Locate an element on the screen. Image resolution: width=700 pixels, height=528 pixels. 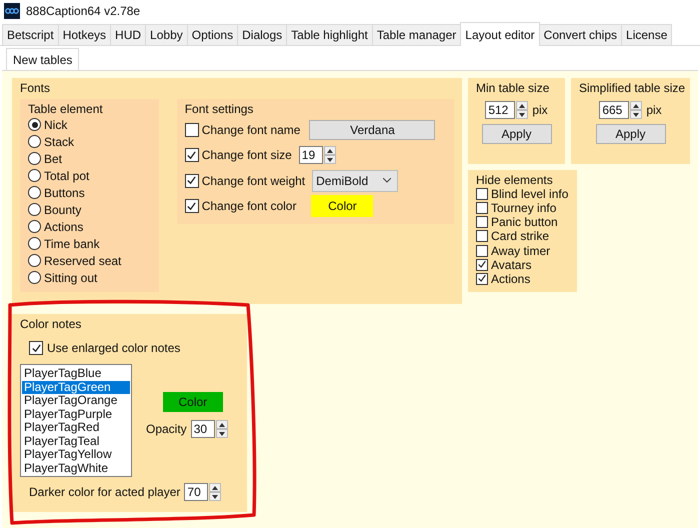
radio-label: Actions is located at coordinates (64, 227).